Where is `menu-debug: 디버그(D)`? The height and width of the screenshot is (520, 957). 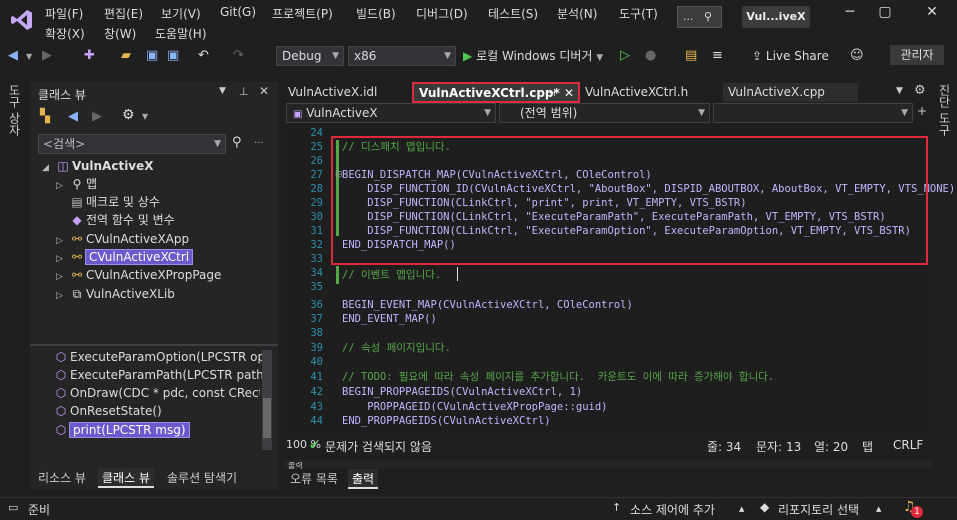
menu-debug: 디버그(D) is located at coordinates (442, 13).